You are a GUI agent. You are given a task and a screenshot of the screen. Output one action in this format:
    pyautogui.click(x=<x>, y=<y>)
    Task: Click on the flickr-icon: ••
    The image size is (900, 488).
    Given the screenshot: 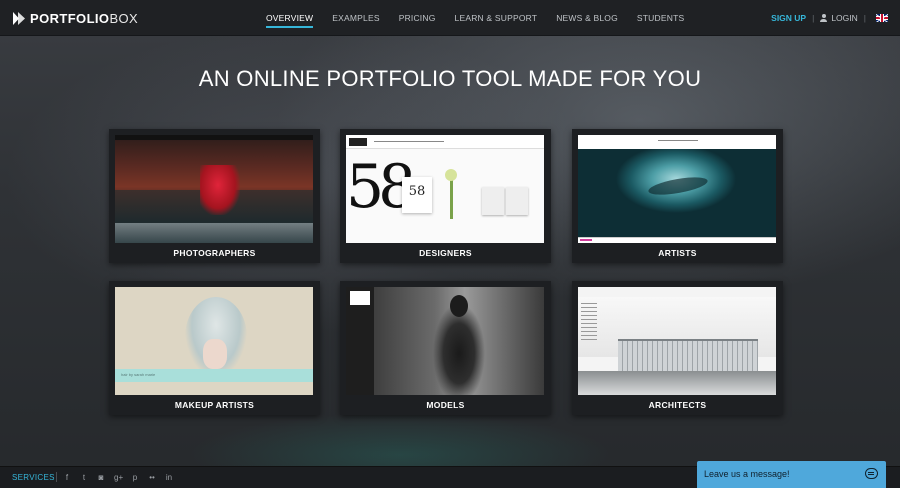 What is the action you would take?
    pyautogui.click(x=152, y=477)
    